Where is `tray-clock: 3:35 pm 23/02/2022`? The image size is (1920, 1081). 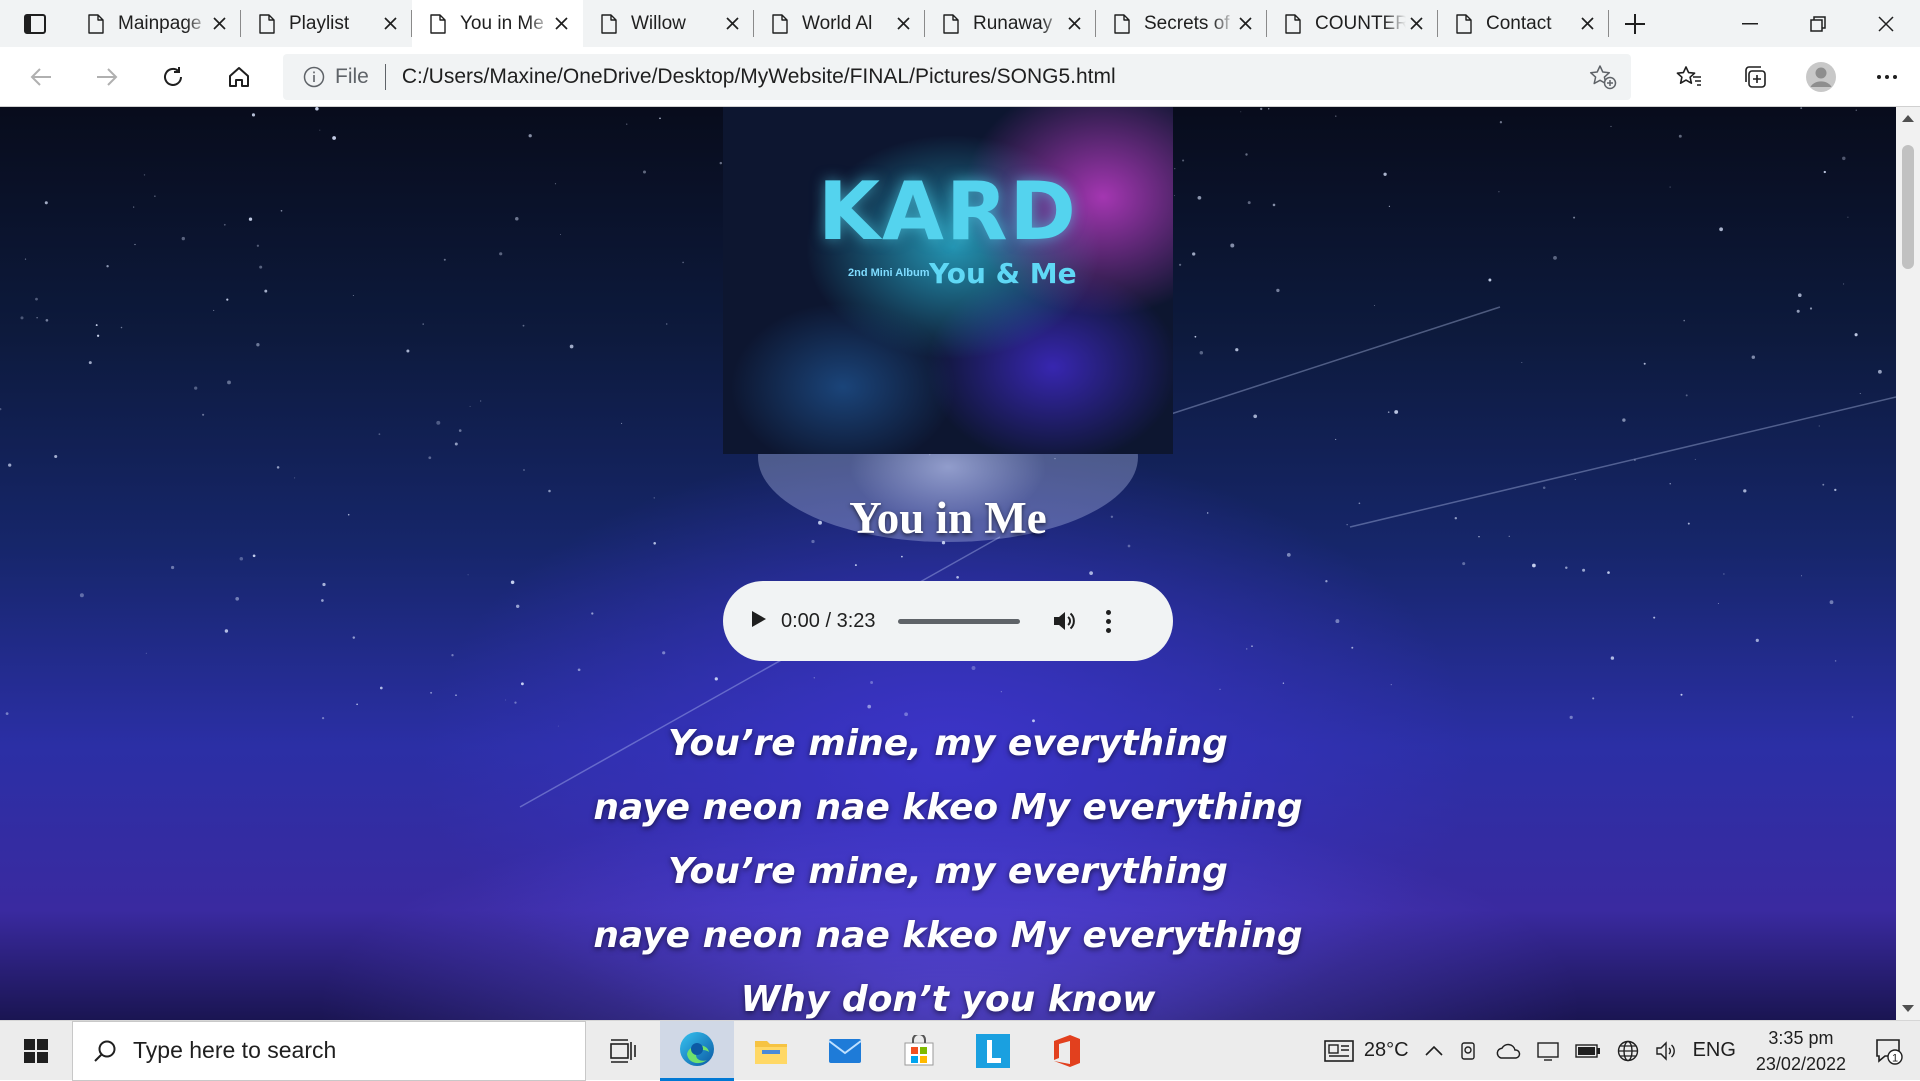 tray-clock: 3:35 pm 23/02/2022 is located at coordinates (1801, 1051).